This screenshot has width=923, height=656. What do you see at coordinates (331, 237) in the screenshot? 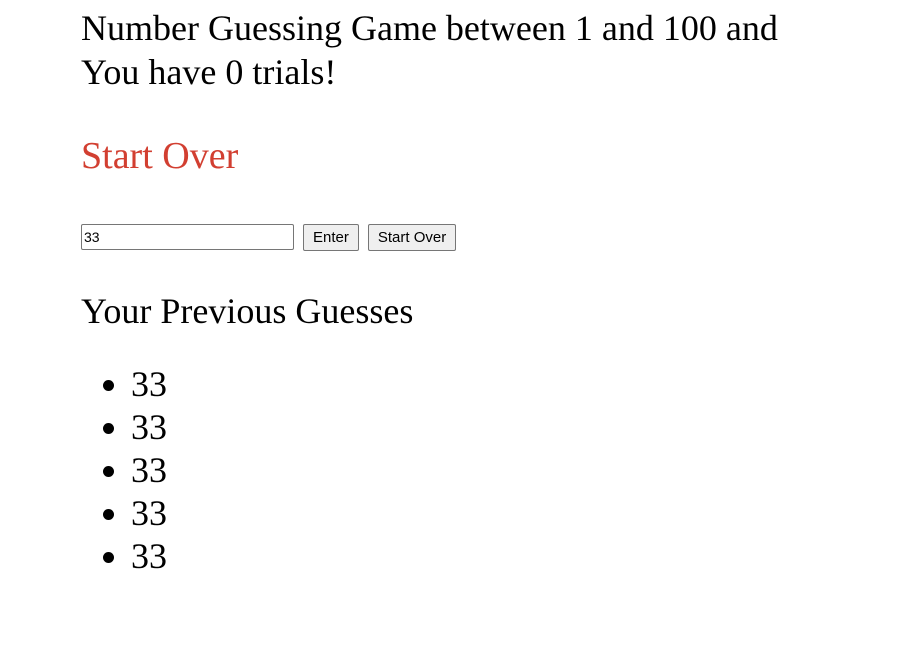
I see `enter-button: Enter` at bounding box center [331, 237].